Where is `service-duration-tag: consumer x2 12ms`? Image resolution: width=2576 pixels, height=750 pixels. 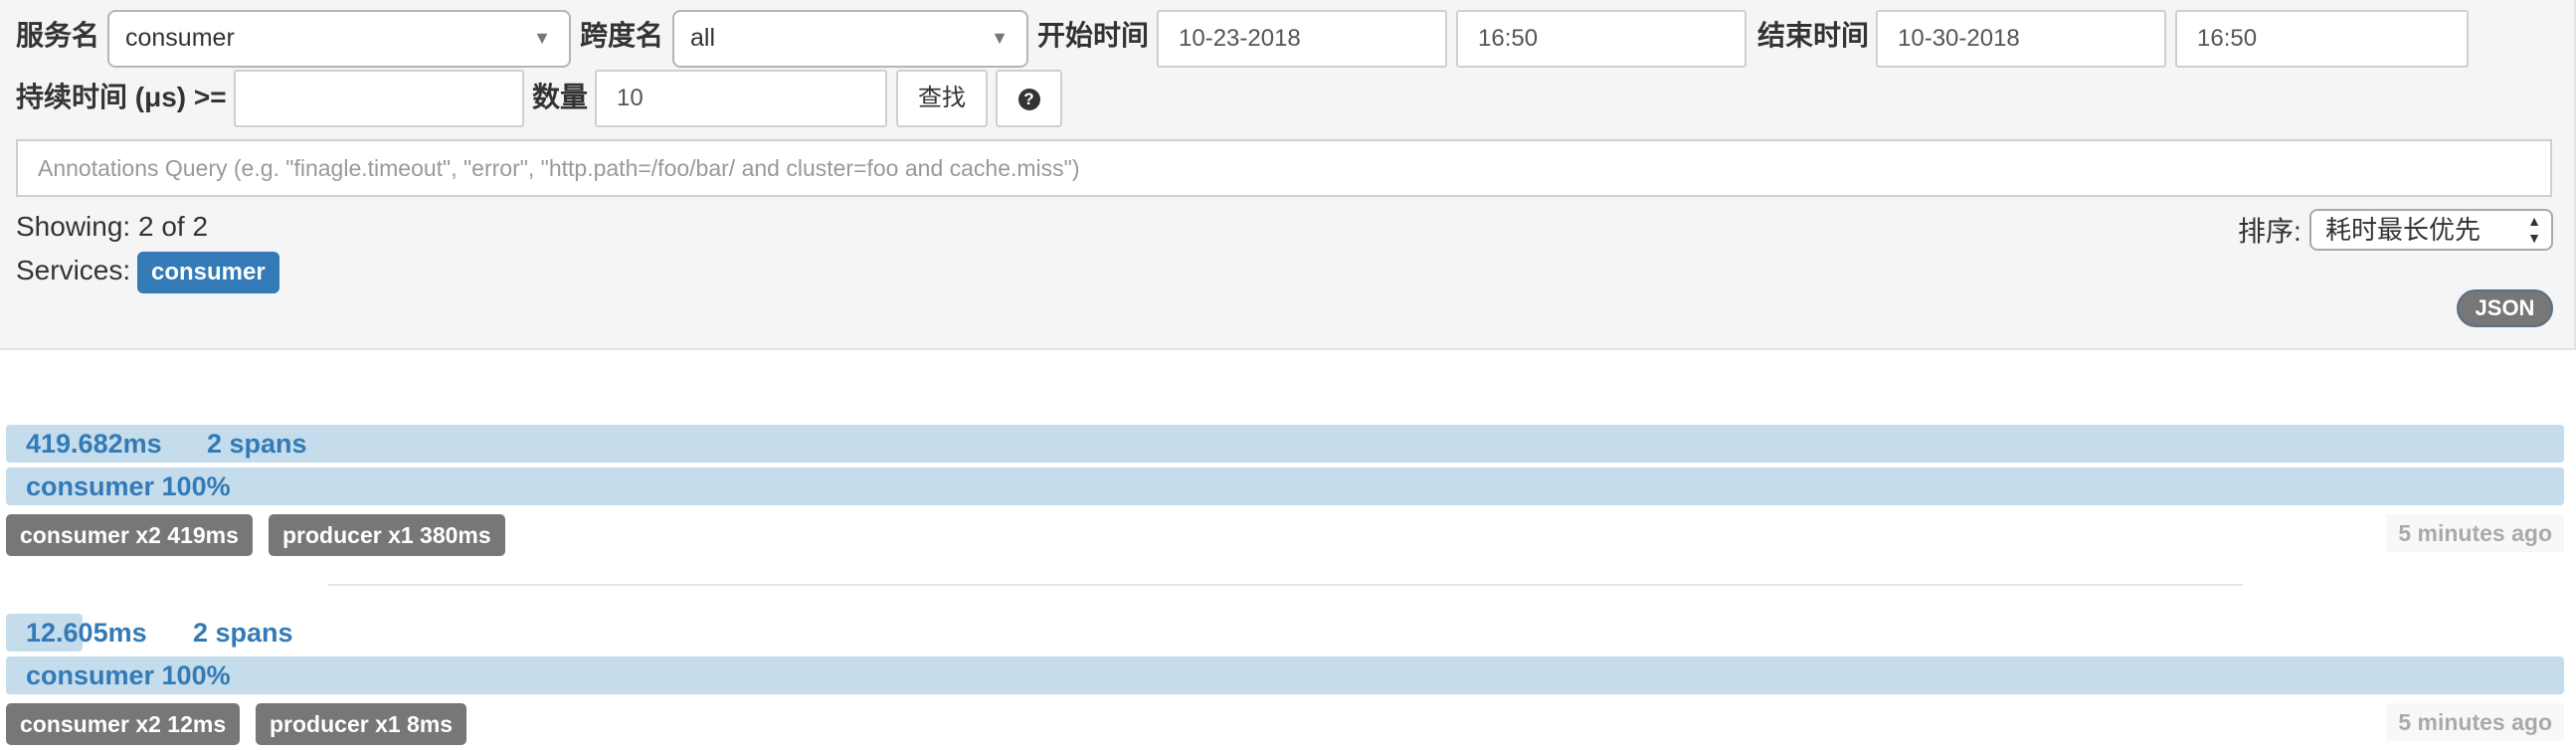
service-duration-tag: consumer x2 12ms is located at coordinates (123, 724).